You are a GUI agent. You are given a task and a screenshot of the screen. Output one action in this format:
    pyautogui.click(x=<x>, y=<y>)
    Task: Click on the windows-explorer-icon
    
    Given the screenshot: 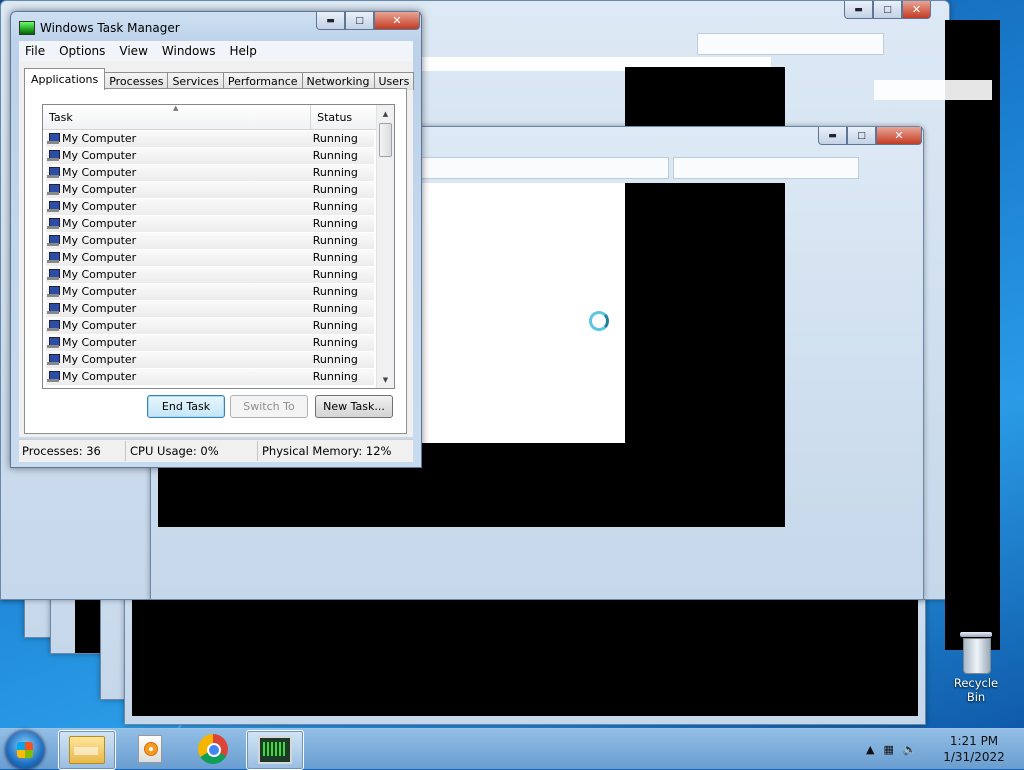 What is the action you would take?
    pyautogui.click(x=87, y=750)
    